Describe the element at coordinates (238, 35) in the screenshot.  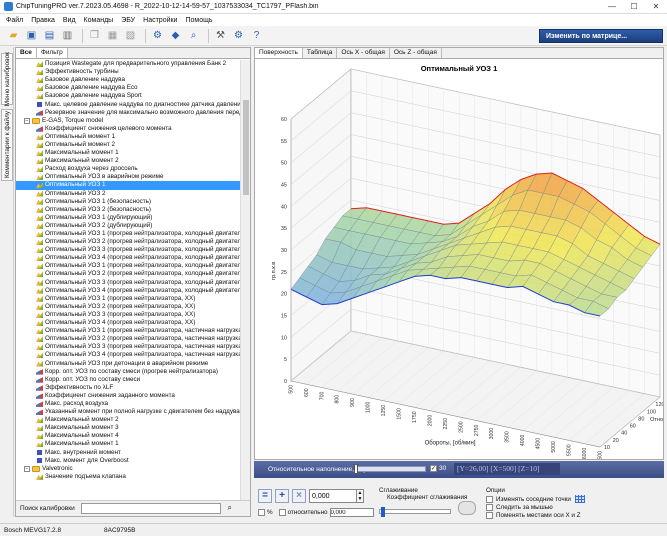
I see `settings-icon: ⚙` at that location.